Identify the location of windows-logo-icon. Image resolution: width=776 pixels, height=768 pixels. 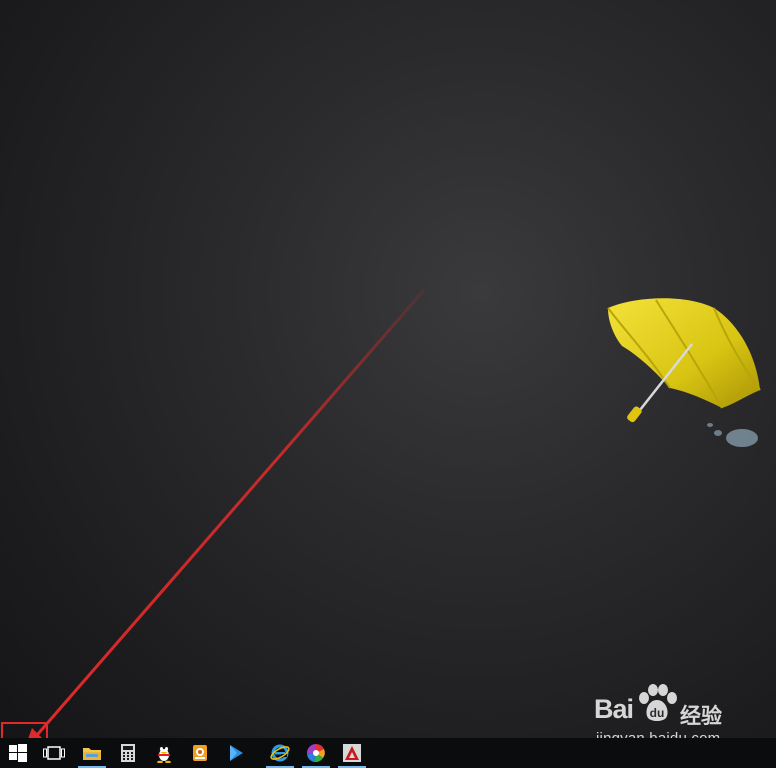
(18, 753).